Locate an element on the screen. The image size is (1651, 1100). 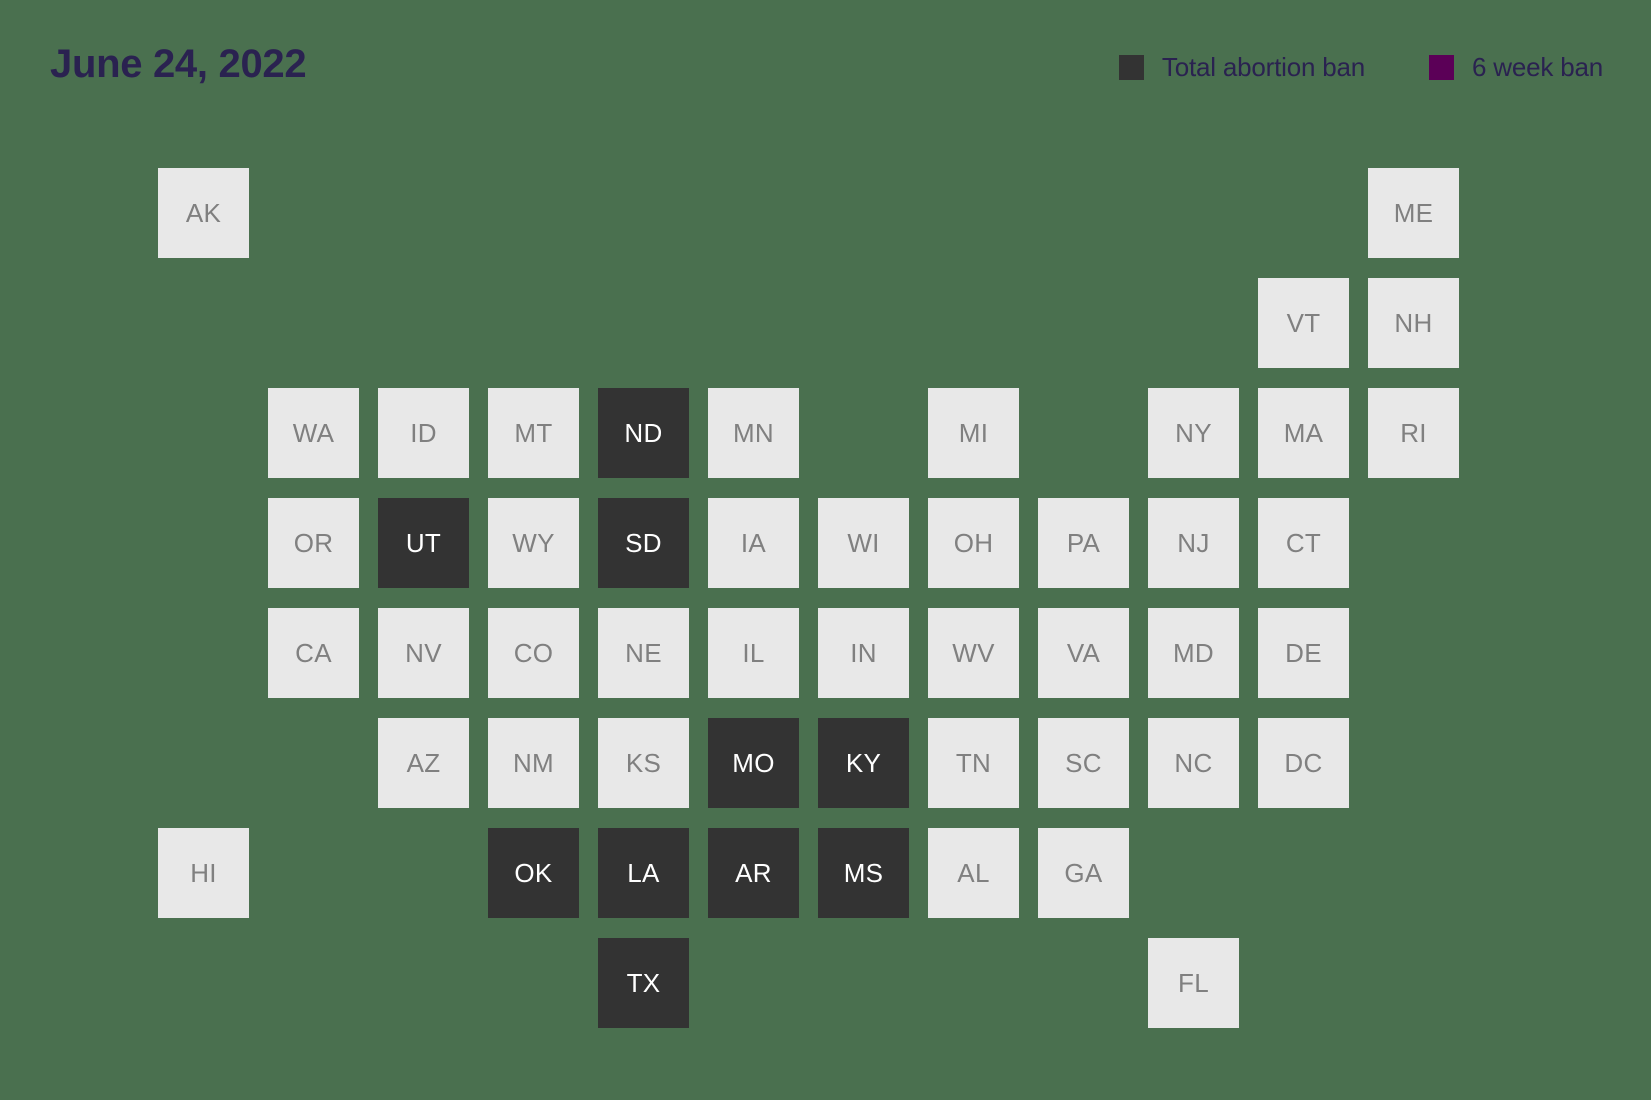
state-tile-label: HI is located at coordinates (203, 872).